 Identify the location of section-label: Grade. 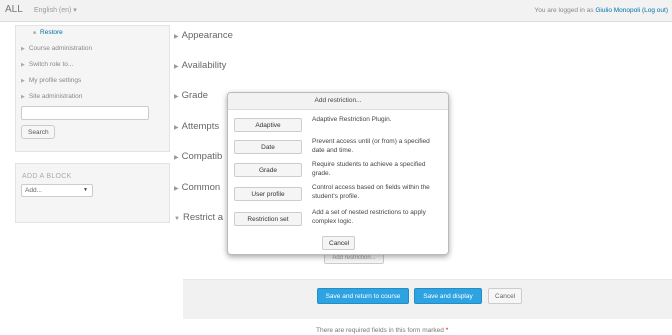
(195, 95).